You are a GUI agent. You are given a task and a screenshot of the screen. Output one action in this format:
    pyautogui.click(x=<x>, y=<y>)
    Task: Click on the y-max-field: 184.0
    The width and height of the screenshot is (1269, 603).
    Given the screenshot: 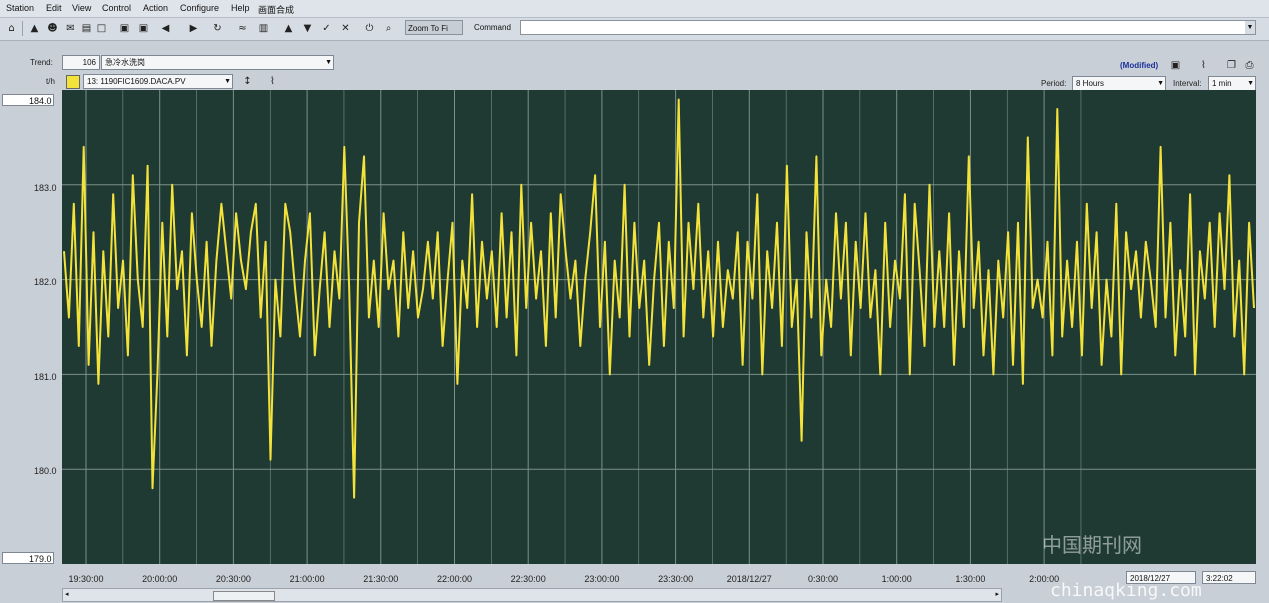 What is the action you would take?
    pyautogui.click(x=28, y=100)
    